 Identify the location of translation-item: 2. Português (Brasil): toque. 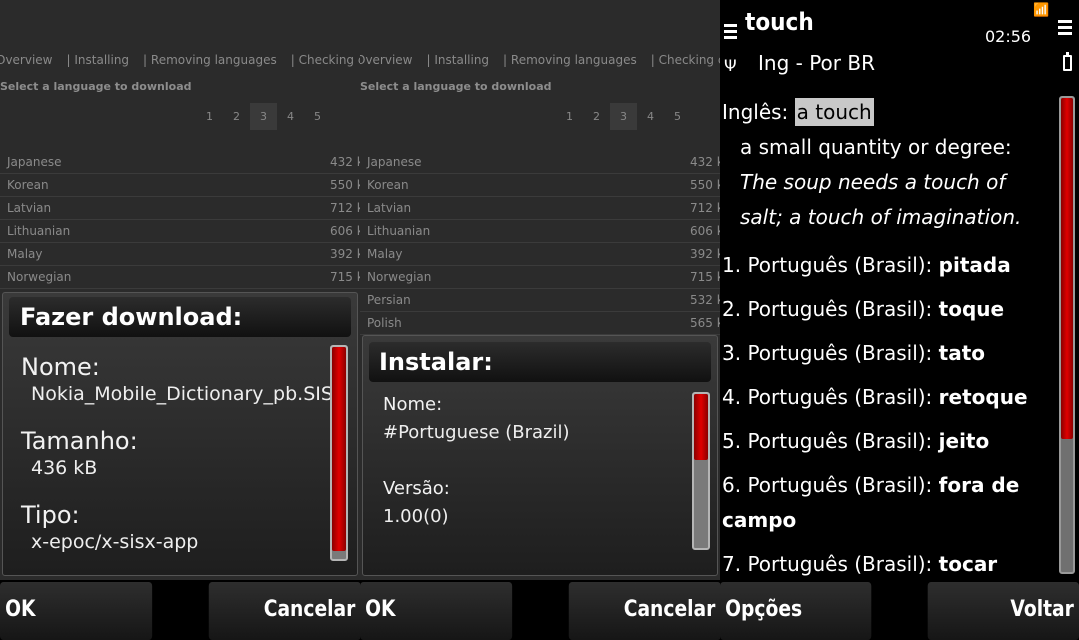
(882, 309).